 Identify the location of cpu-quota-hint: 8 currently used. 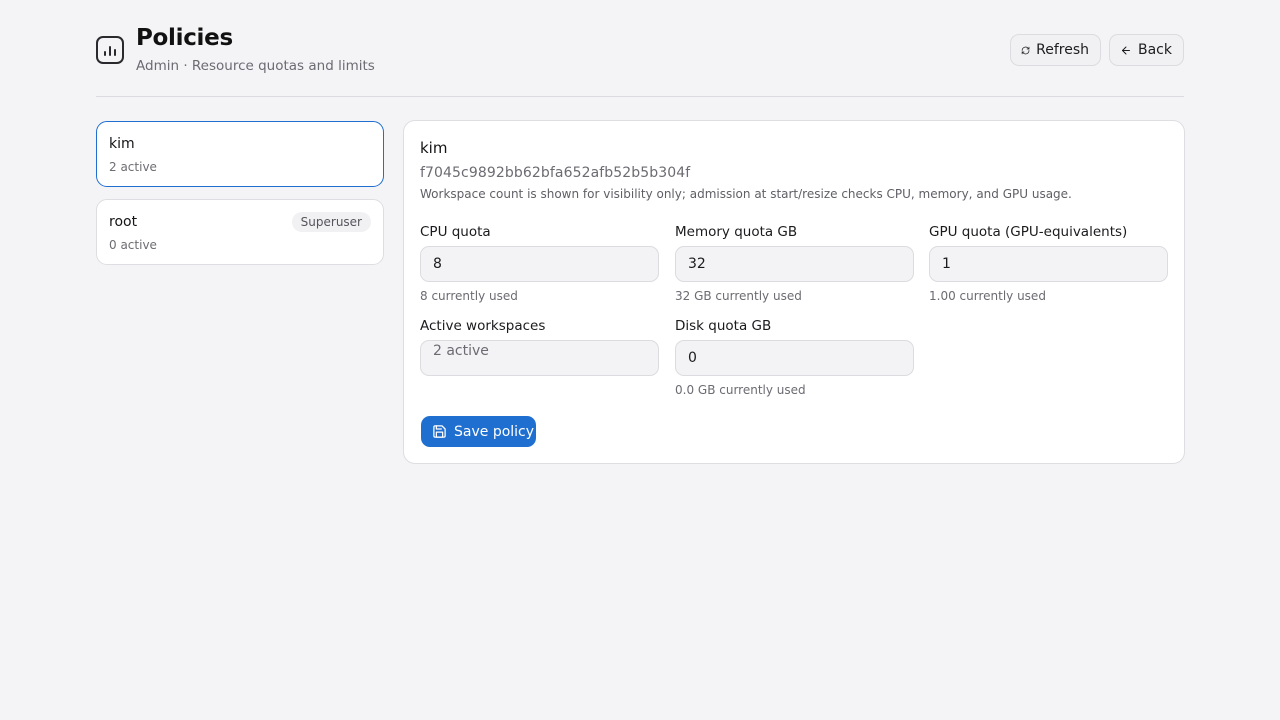
(469, 296).